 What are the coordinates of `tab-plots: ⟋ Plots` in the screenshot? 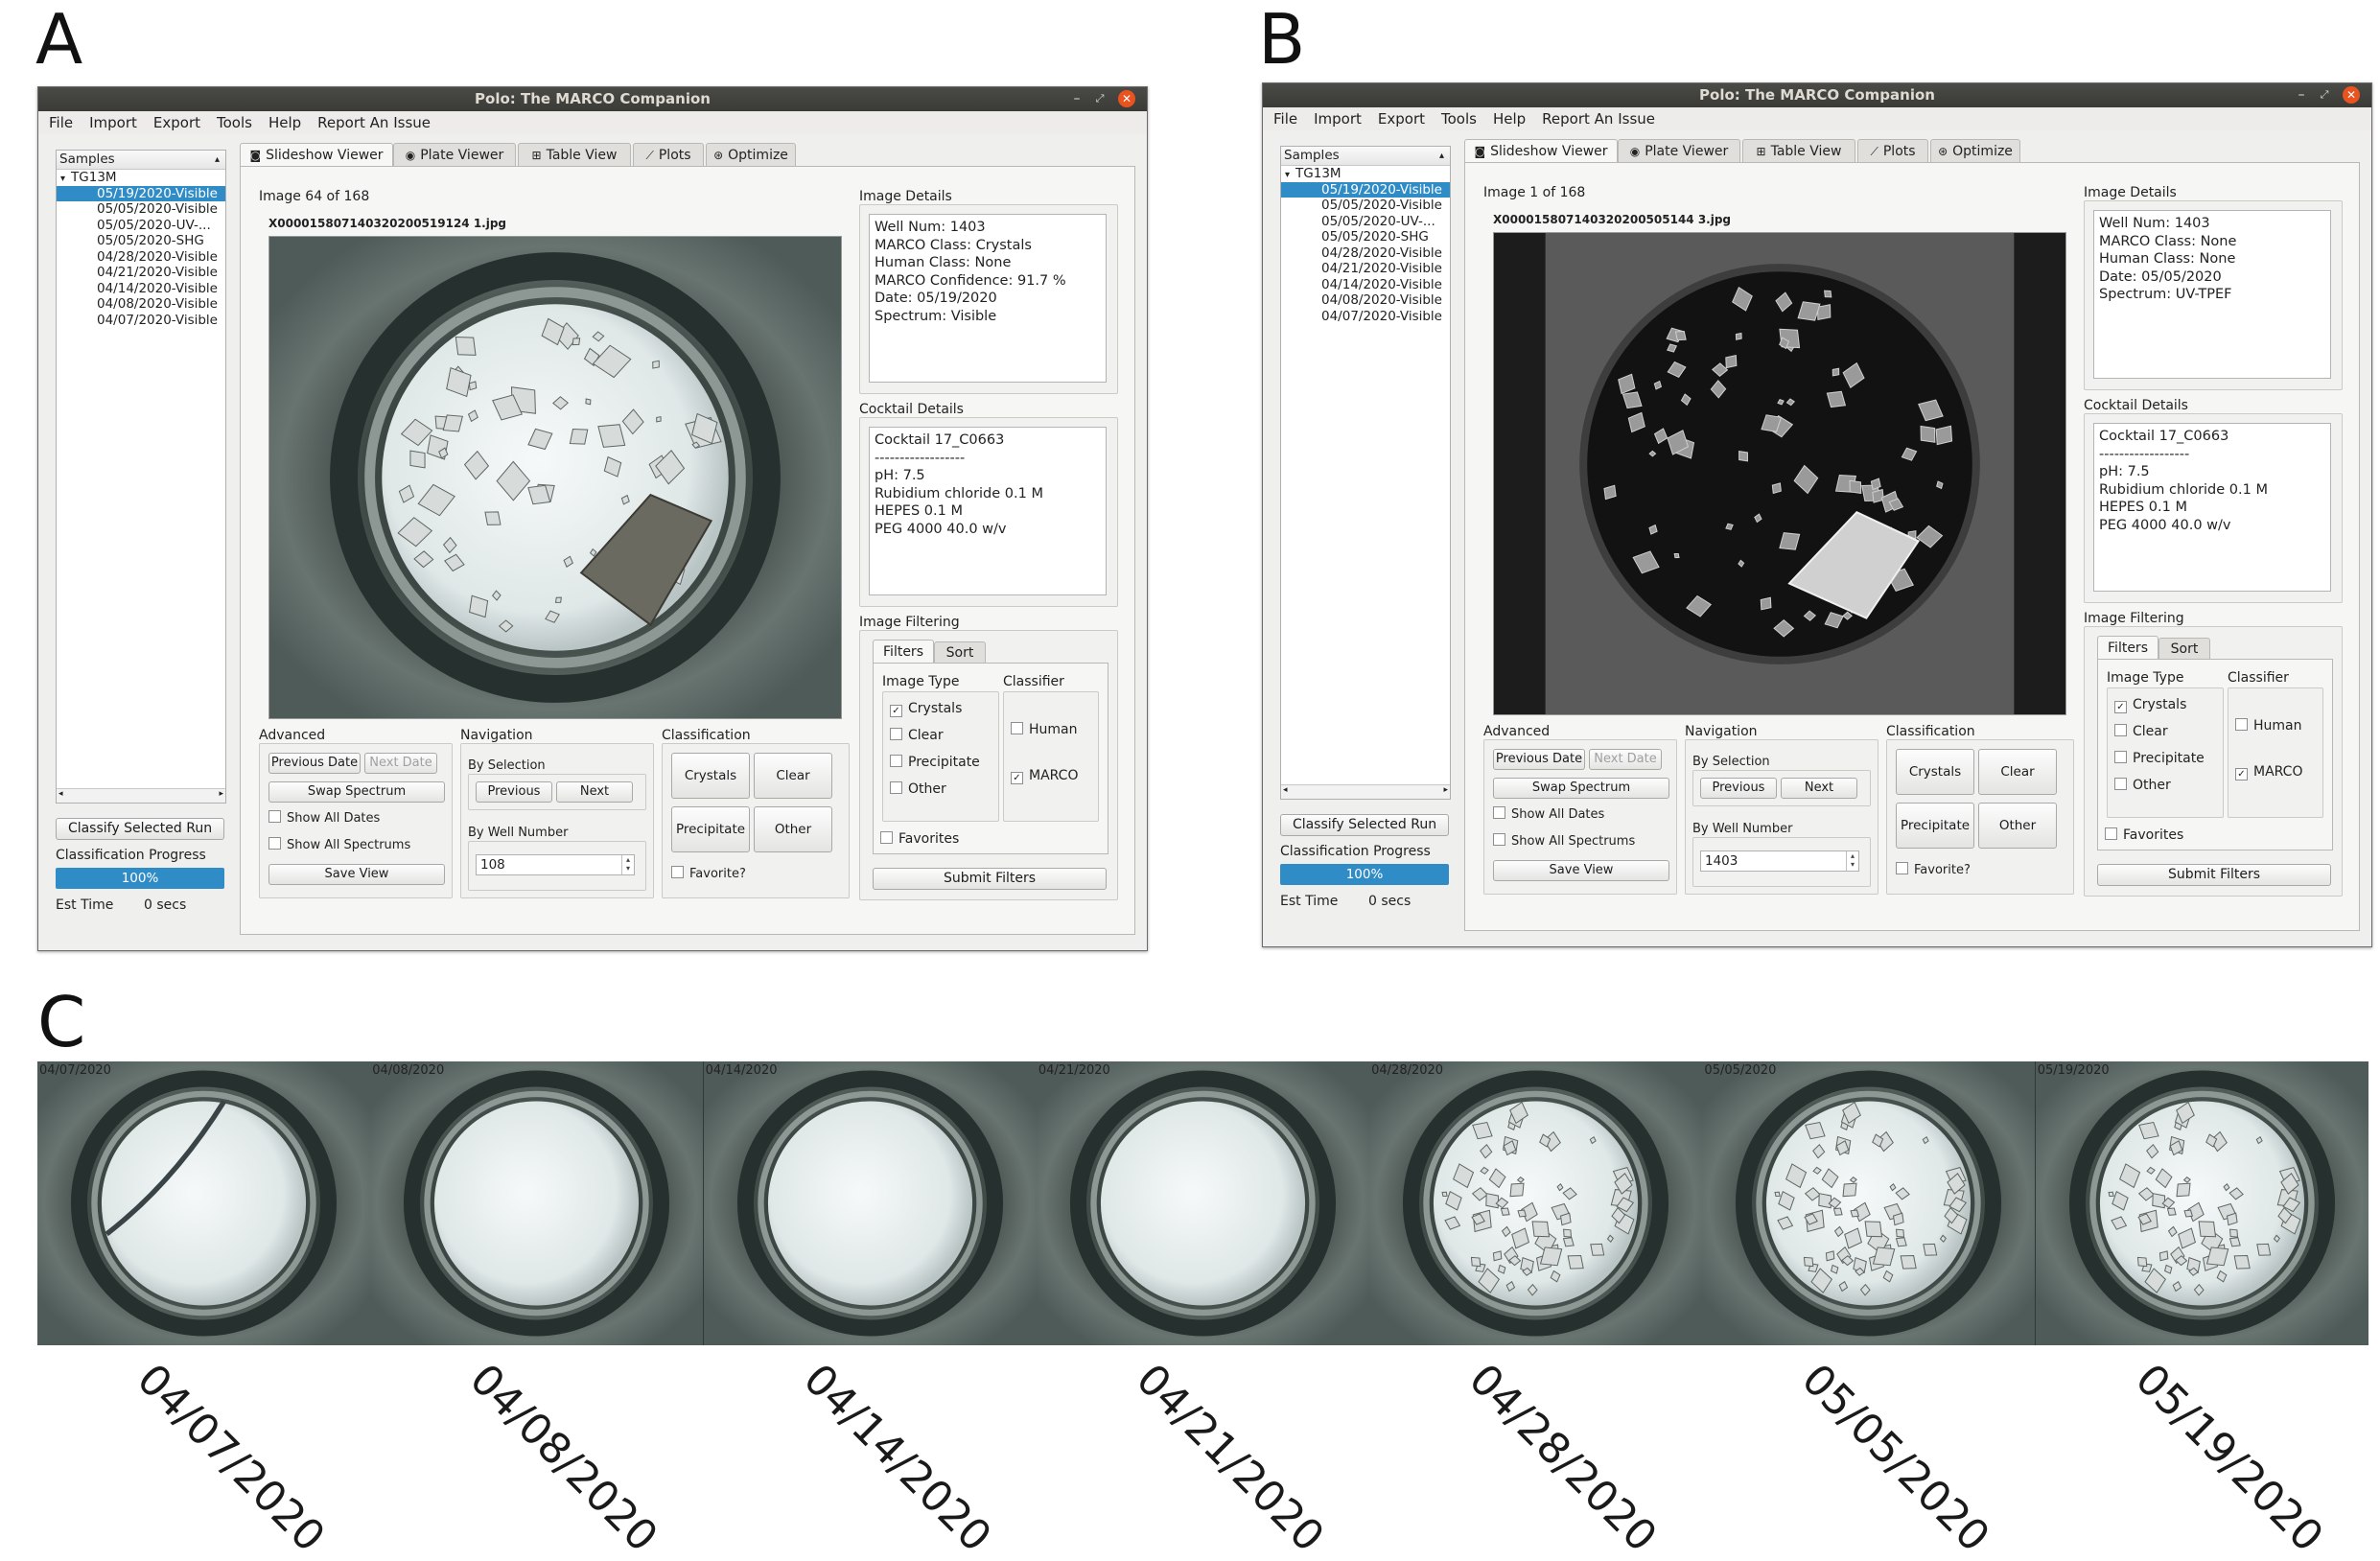 It's located at (1892, 150).